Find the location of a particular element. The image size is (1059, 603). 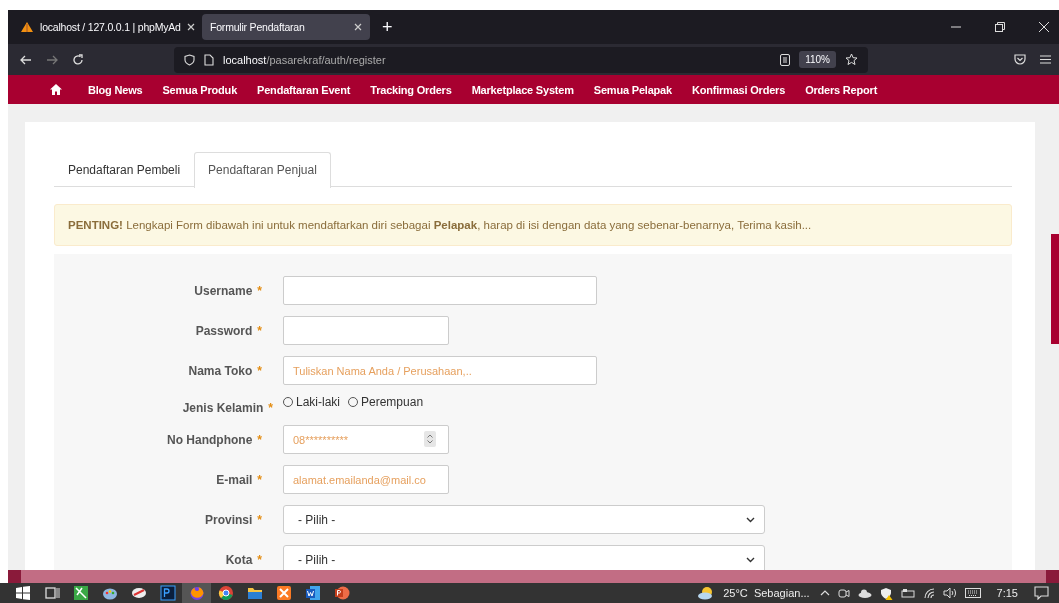

chevron-up-icon is located at coordinates (824, 593).